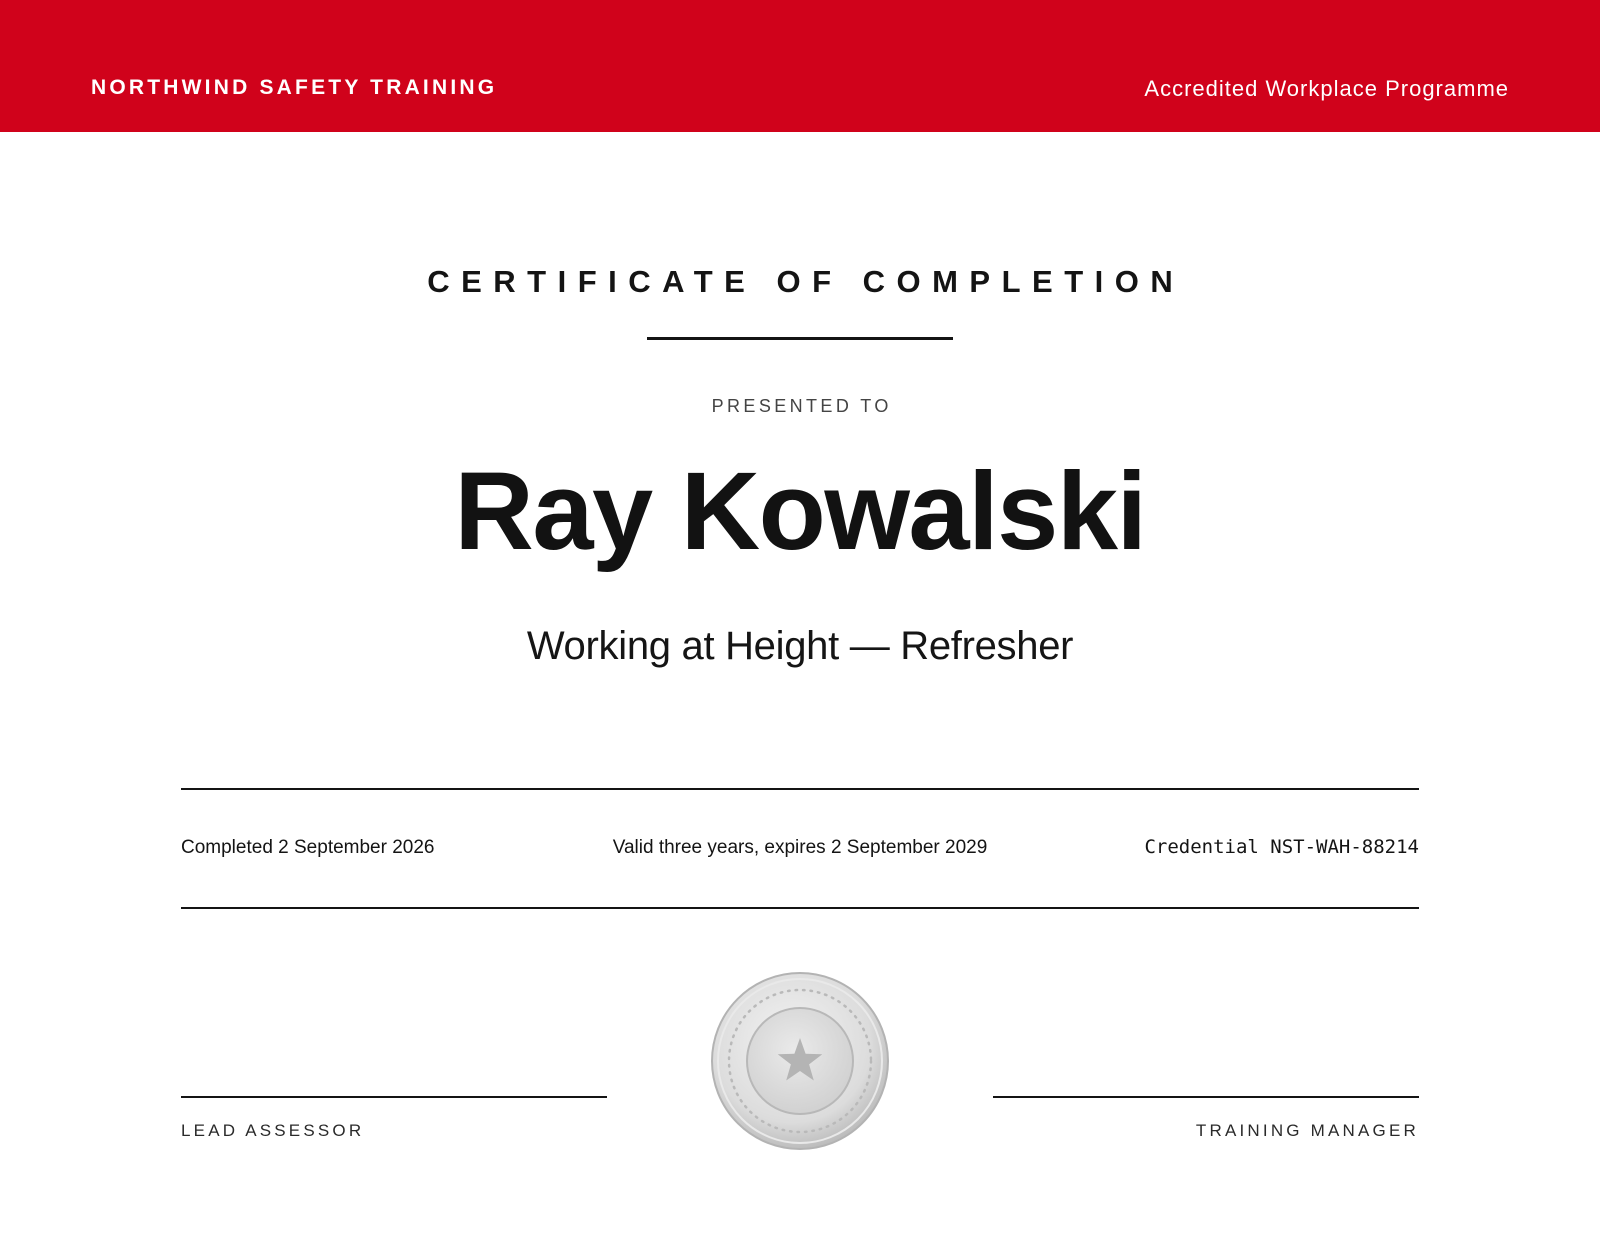  What do you see at coordinates (800, 646) in the screenshot?
I see `course-name: Working at Height — Refresher` at bounding box center [800, 646].